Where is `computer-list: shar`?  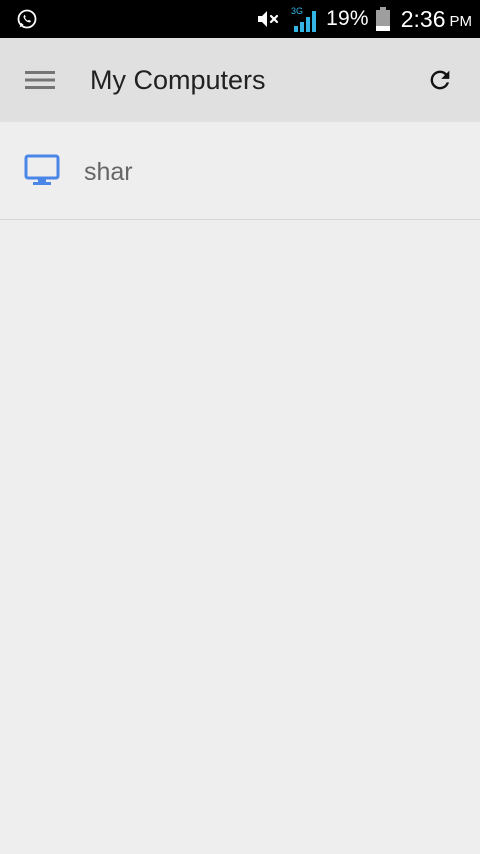
computer-list: shar is located at coordinates (240, 171).